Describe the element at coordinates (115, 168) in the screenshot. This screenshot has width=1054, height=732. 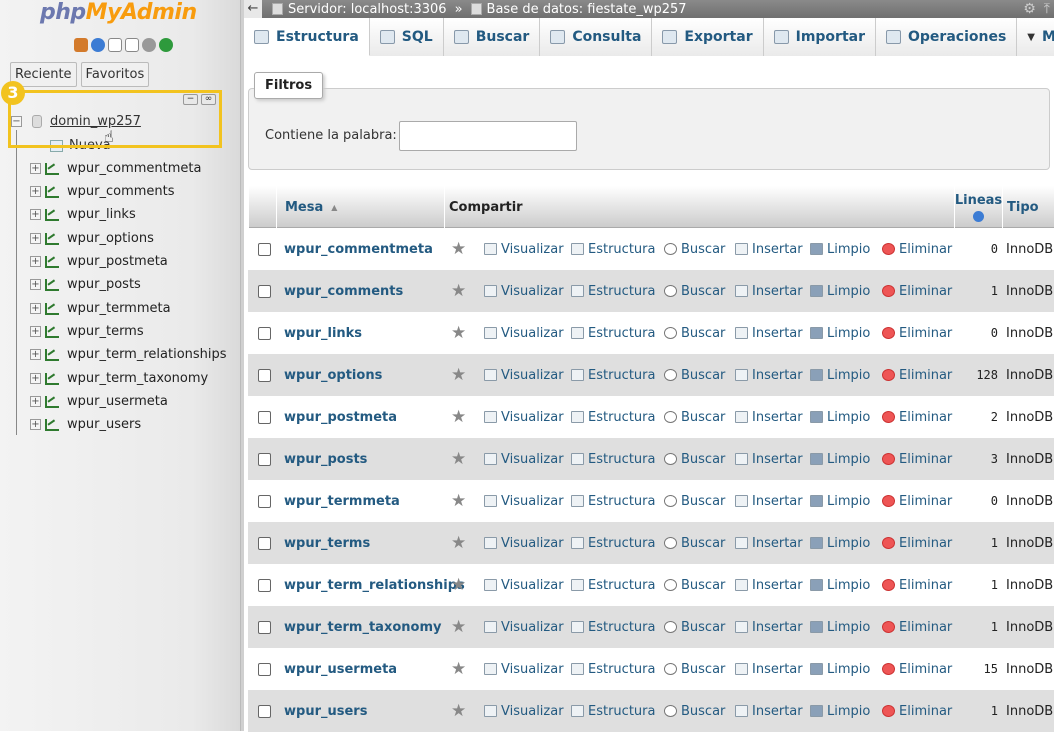
I see `nav-table-item: + wpur_commentmeta` at that location.